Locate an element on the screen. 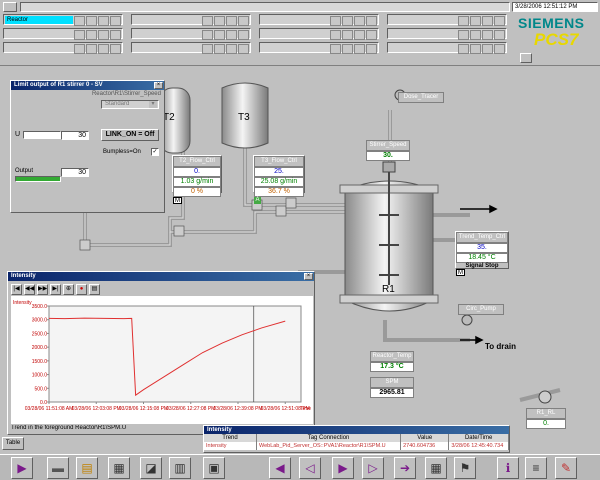  t2-flow-block: T2_Flow_Ctrl 0. 1.03 g/min 0 % M is located at coordinates (197, 179).